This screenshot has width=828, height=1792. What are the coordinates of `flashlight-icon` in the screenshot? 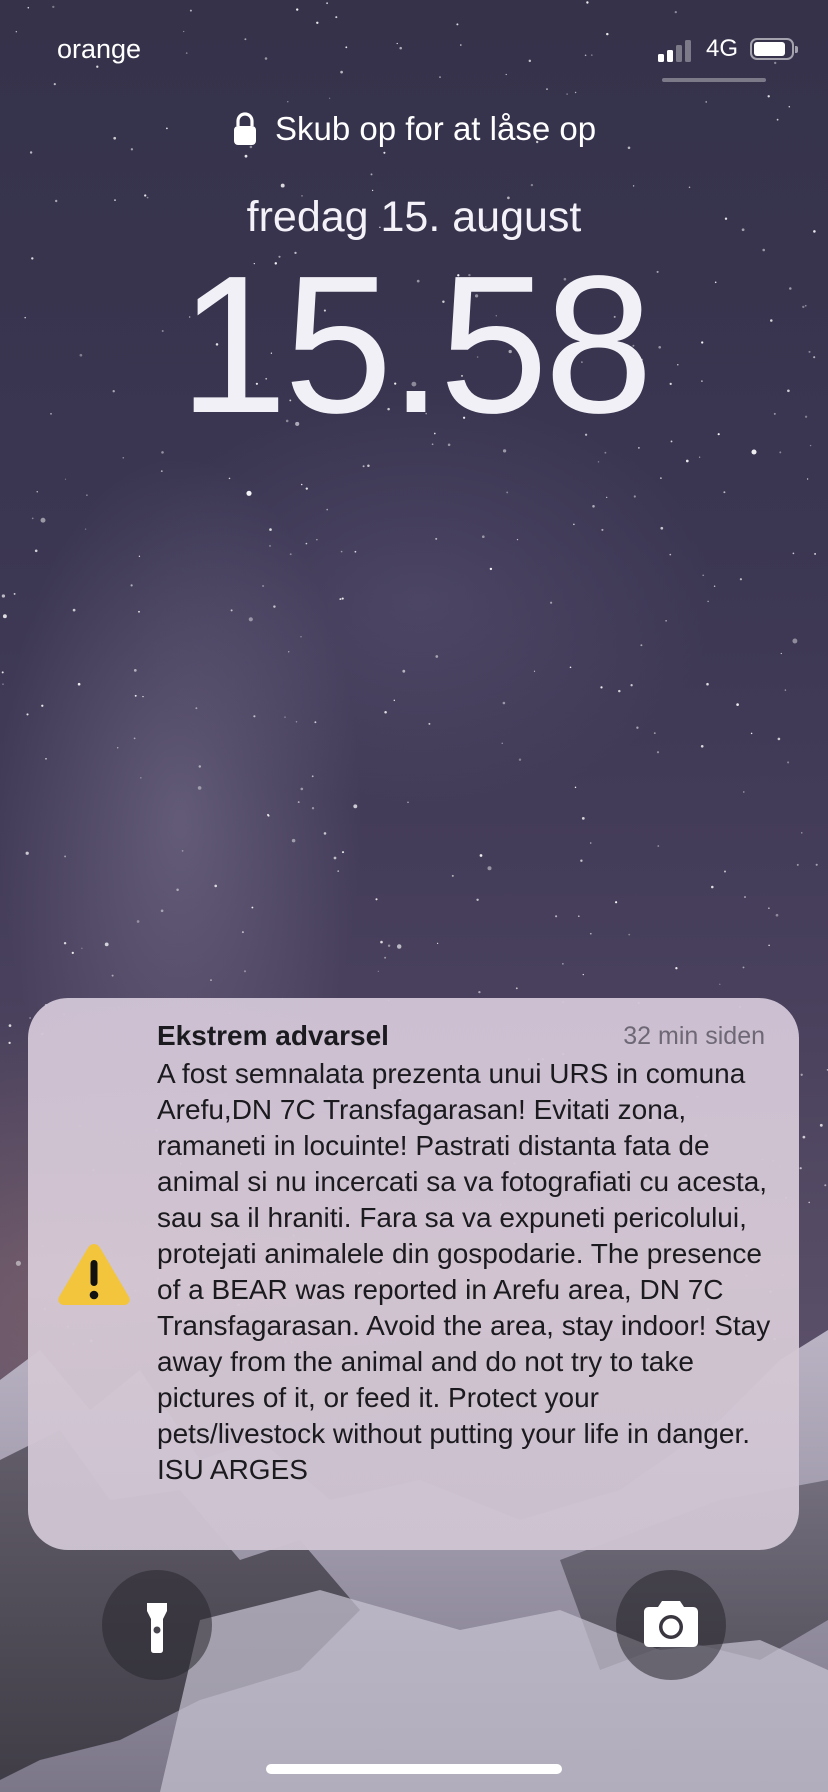 It's located at (157, 1628).